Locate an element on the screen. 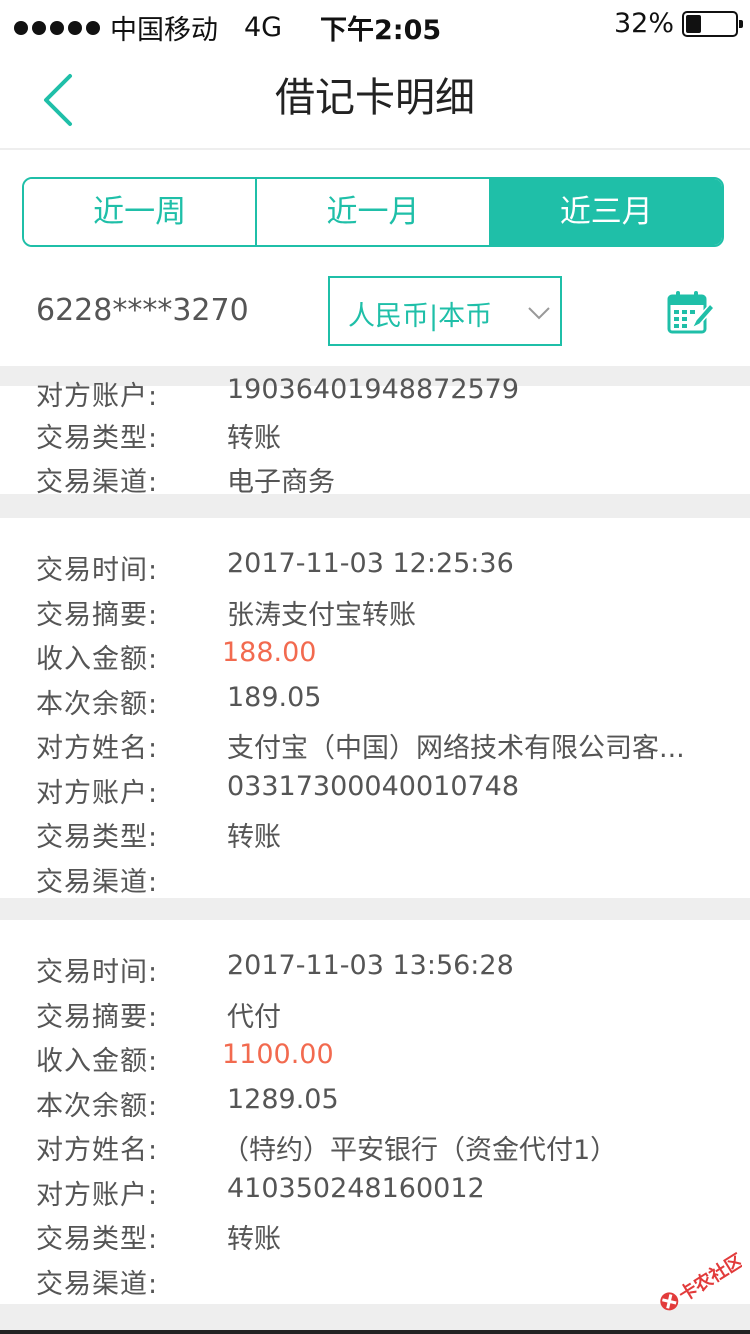 The width and height of the screenshot is (750, 1334). field-balance: 本次余额: 1289.05 is located at coordinates (375, 1106).